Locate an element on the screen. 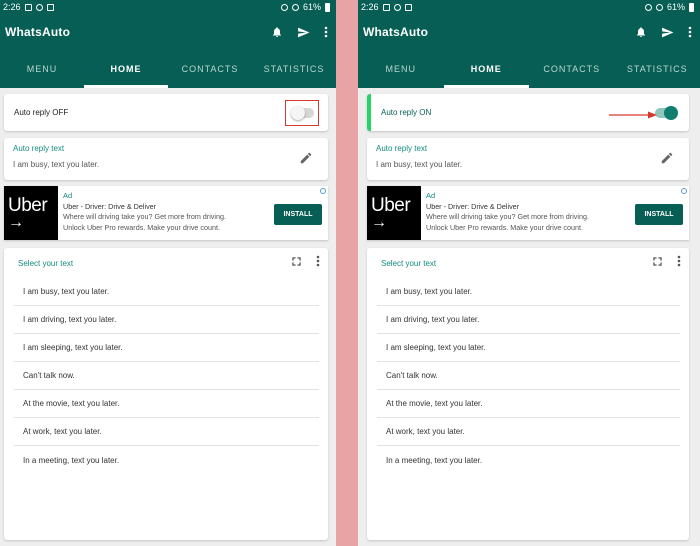 This screenshot has height=546, width=700. auto-reply-label: Auto reply OFF is located at coordinates (41, 112).